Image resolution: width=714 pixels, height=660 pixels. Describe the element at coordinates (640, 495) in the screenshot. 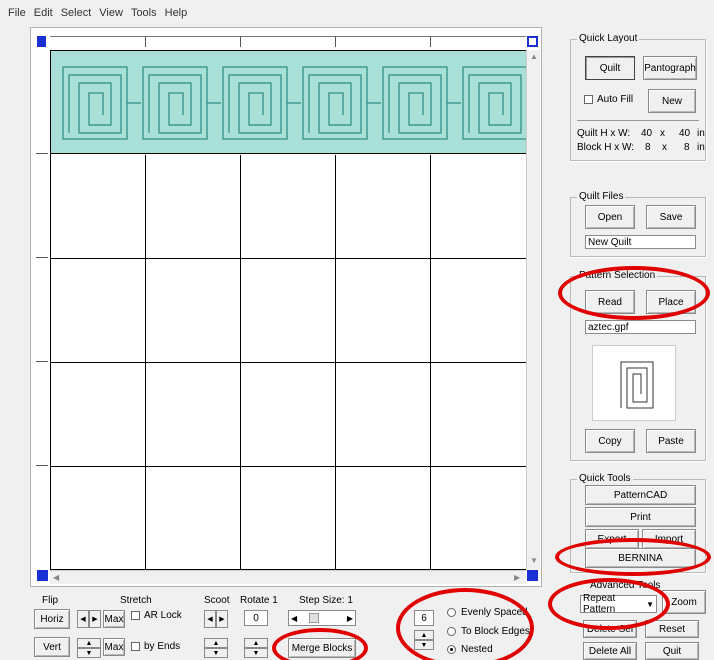

I see `patterncad-button: PatternCAD` at that location.